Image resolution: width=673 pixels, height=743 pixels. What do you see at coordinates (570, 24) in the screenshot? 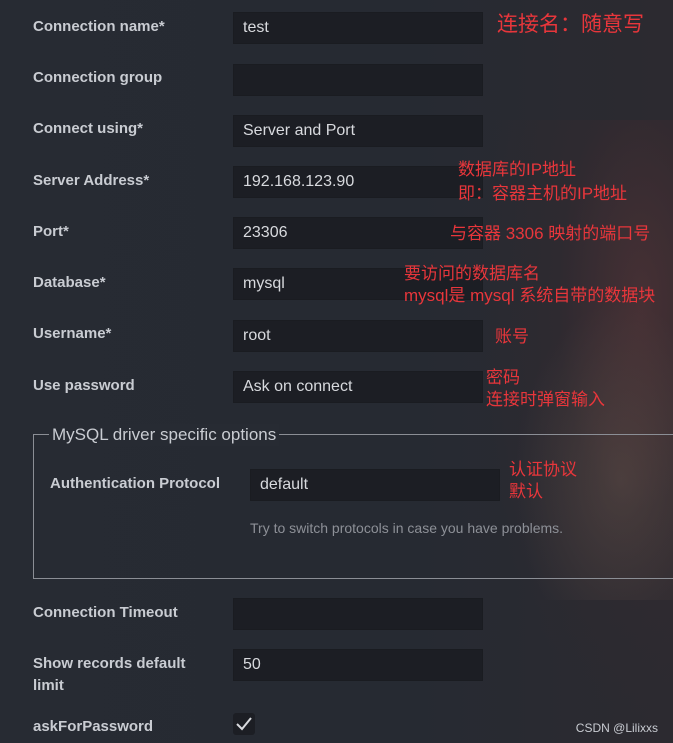
I see `connection-name-annotation: 连接名：随意写` at bounding box center [570, 24].